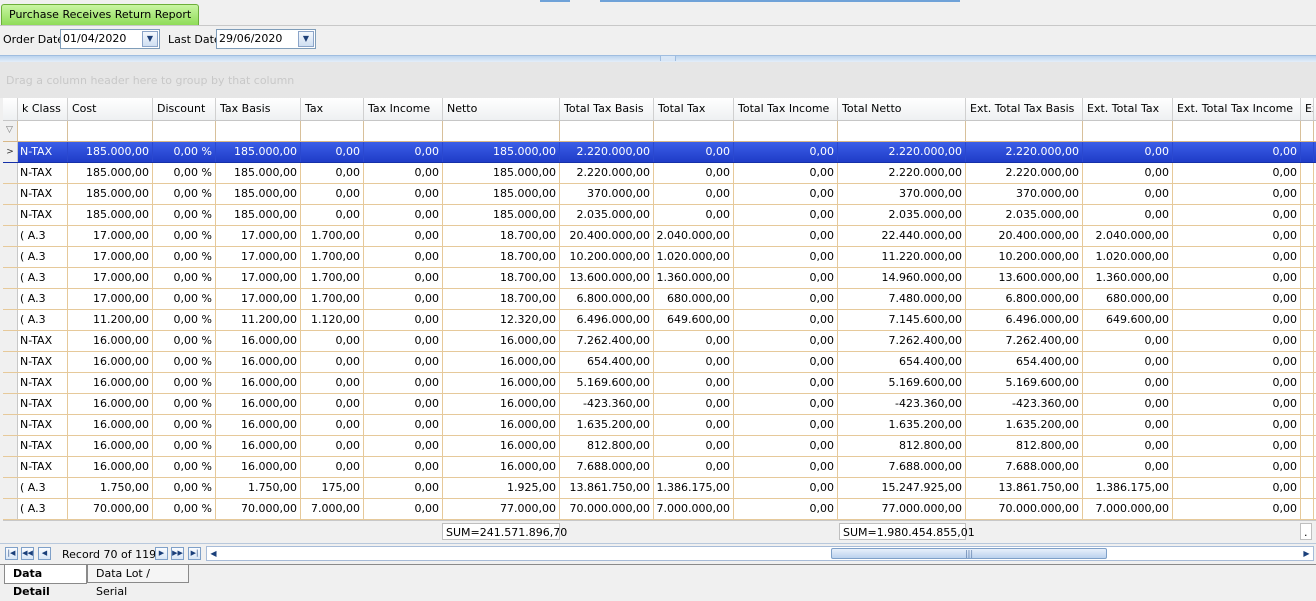  What do you see at coordinates (161, 553) in the screenshot?
I see `next-record-icon: ▶` at bounding box center [161, 553].